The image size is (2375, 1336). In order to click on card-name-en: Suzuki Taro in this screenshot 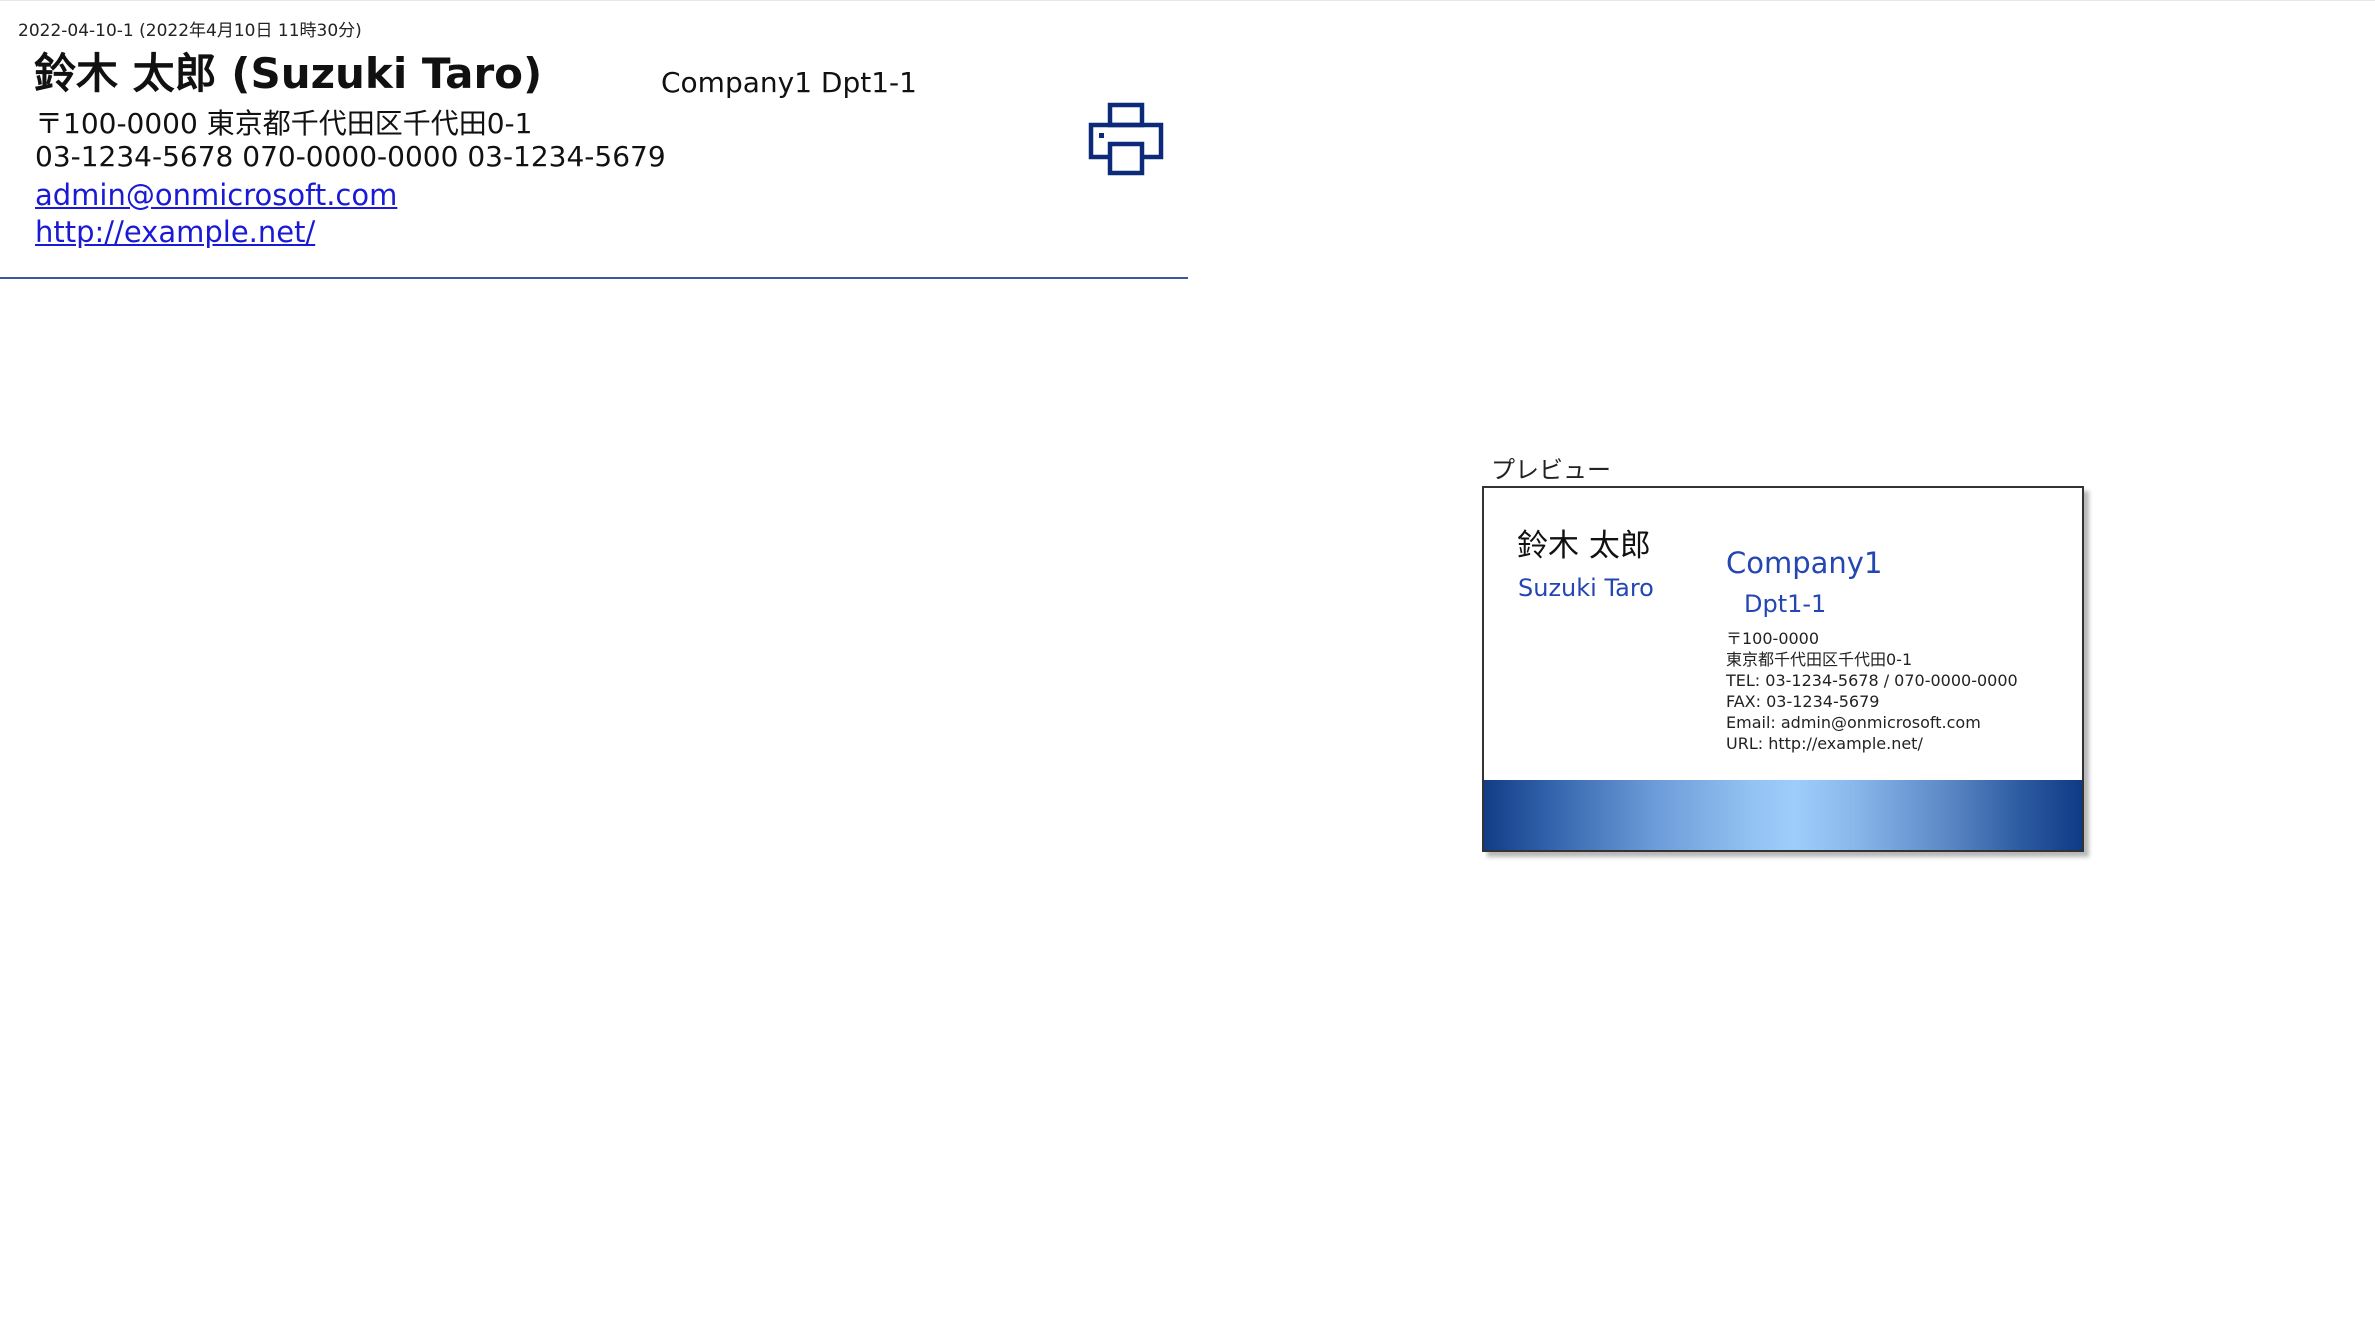, I will do `click(1586, 588)`.